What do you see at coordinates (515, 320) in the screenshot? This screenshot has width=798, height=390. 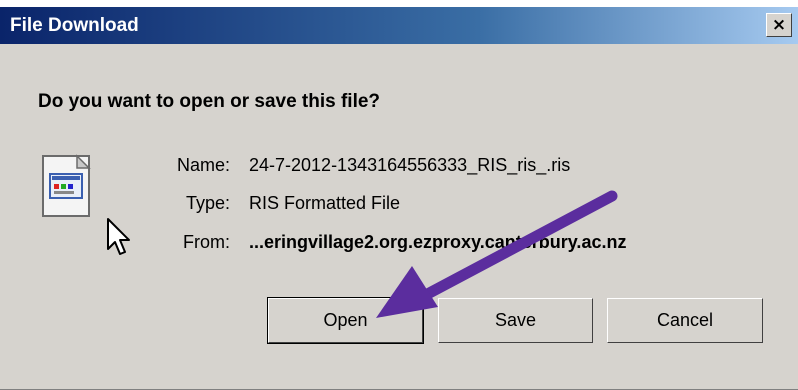 I see `save-button: Save` at bounding box center [515, 320].